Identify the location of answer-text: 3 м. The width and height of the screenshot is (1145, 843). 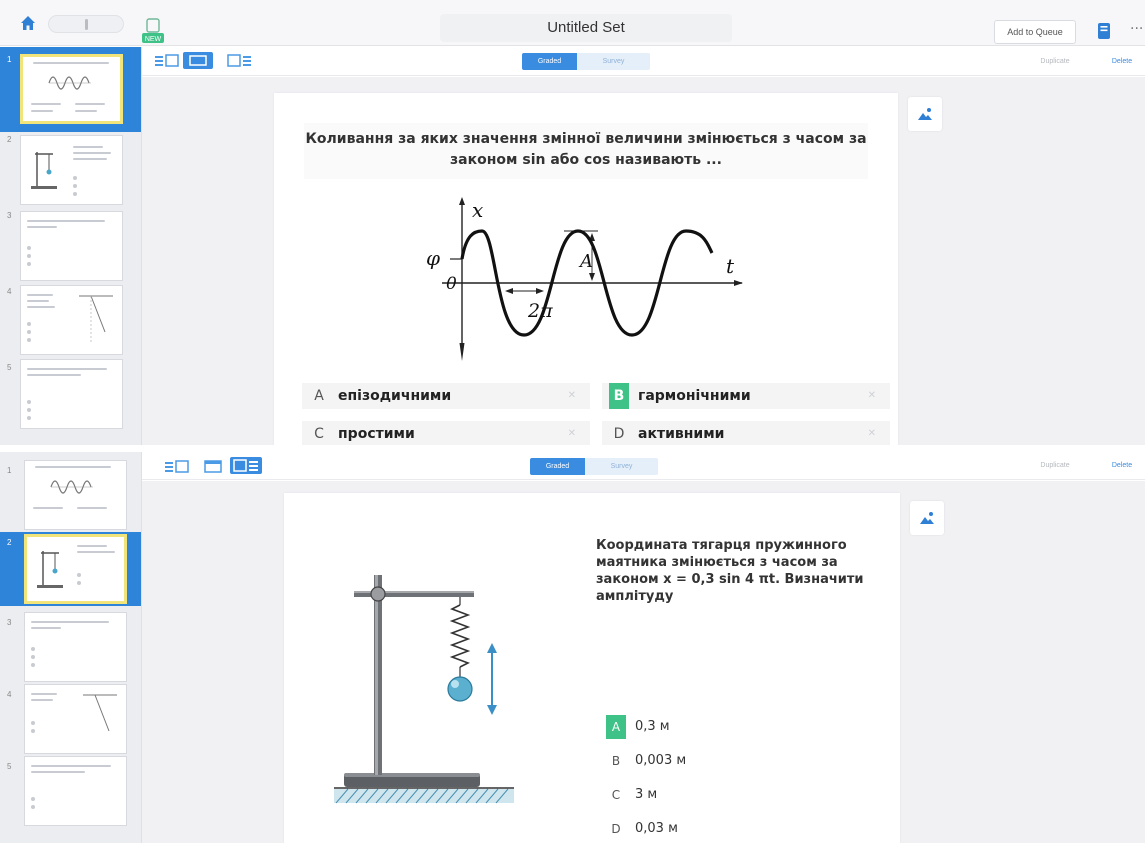
(646, 794).